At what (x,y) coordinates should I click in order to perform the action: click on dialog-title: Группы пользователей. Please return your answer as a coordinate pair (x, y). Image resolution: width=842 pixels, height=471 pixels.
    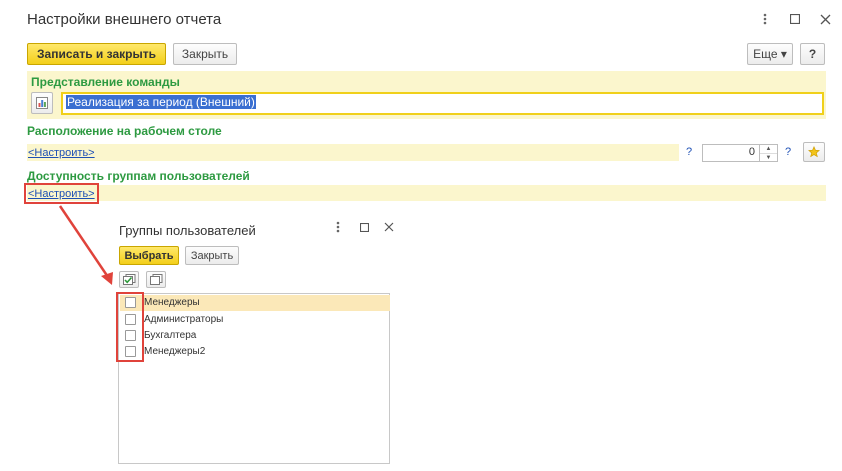
    Looking at the image, I should click on (187, 230).